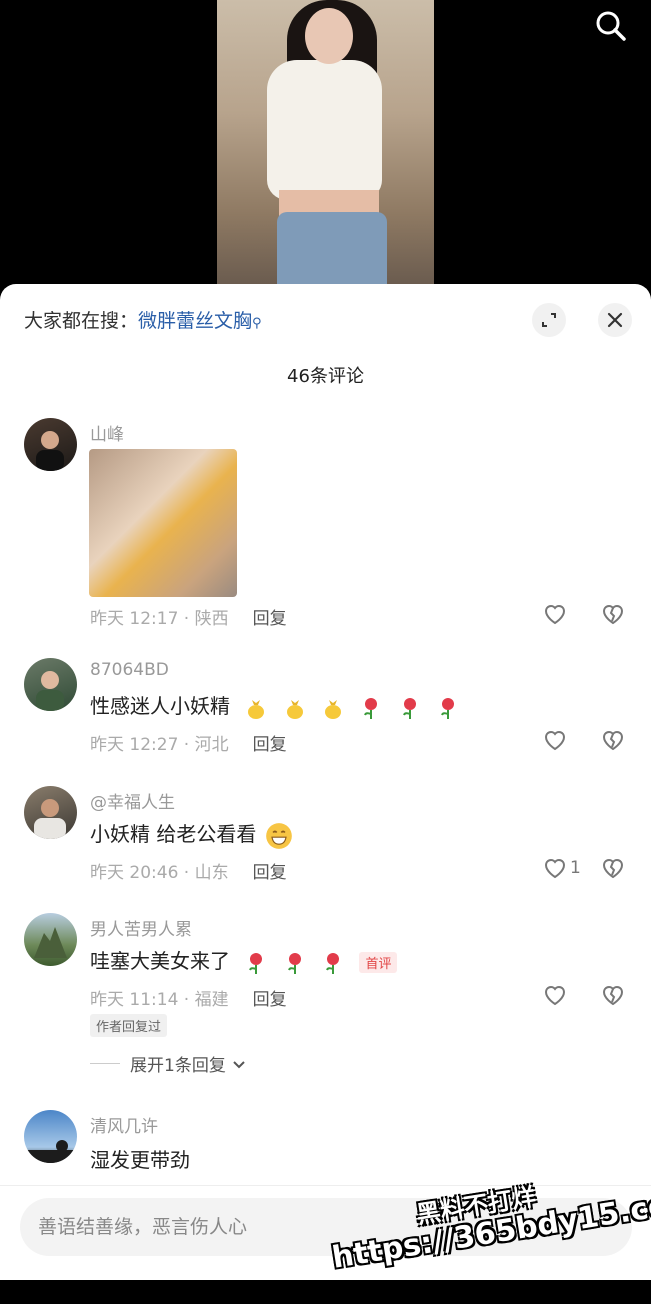  What do you see at coordinates (141, 927) in the screenshot?
I see `comment-username: 男人苦男人累` at bounding box center [141, 927].